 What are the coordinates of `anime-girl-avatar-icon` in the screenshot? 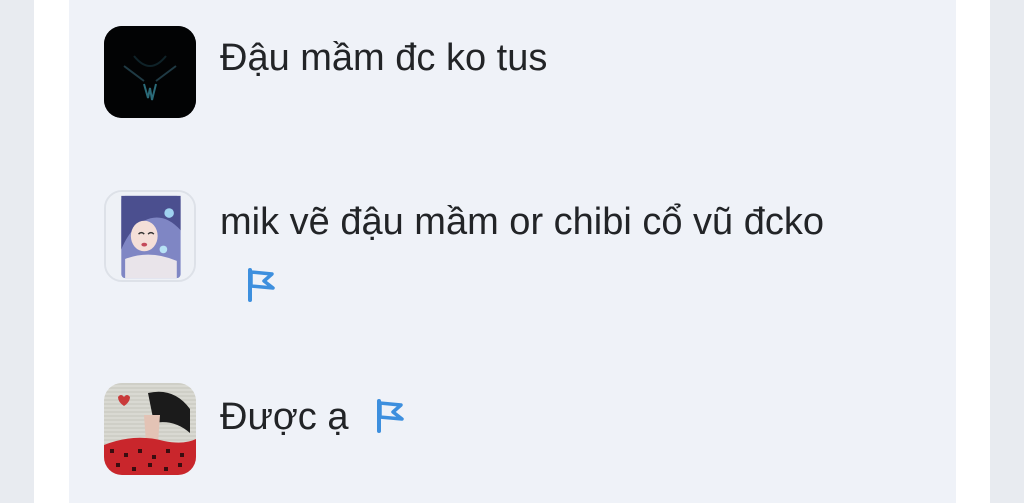 It's located at (150, 236).